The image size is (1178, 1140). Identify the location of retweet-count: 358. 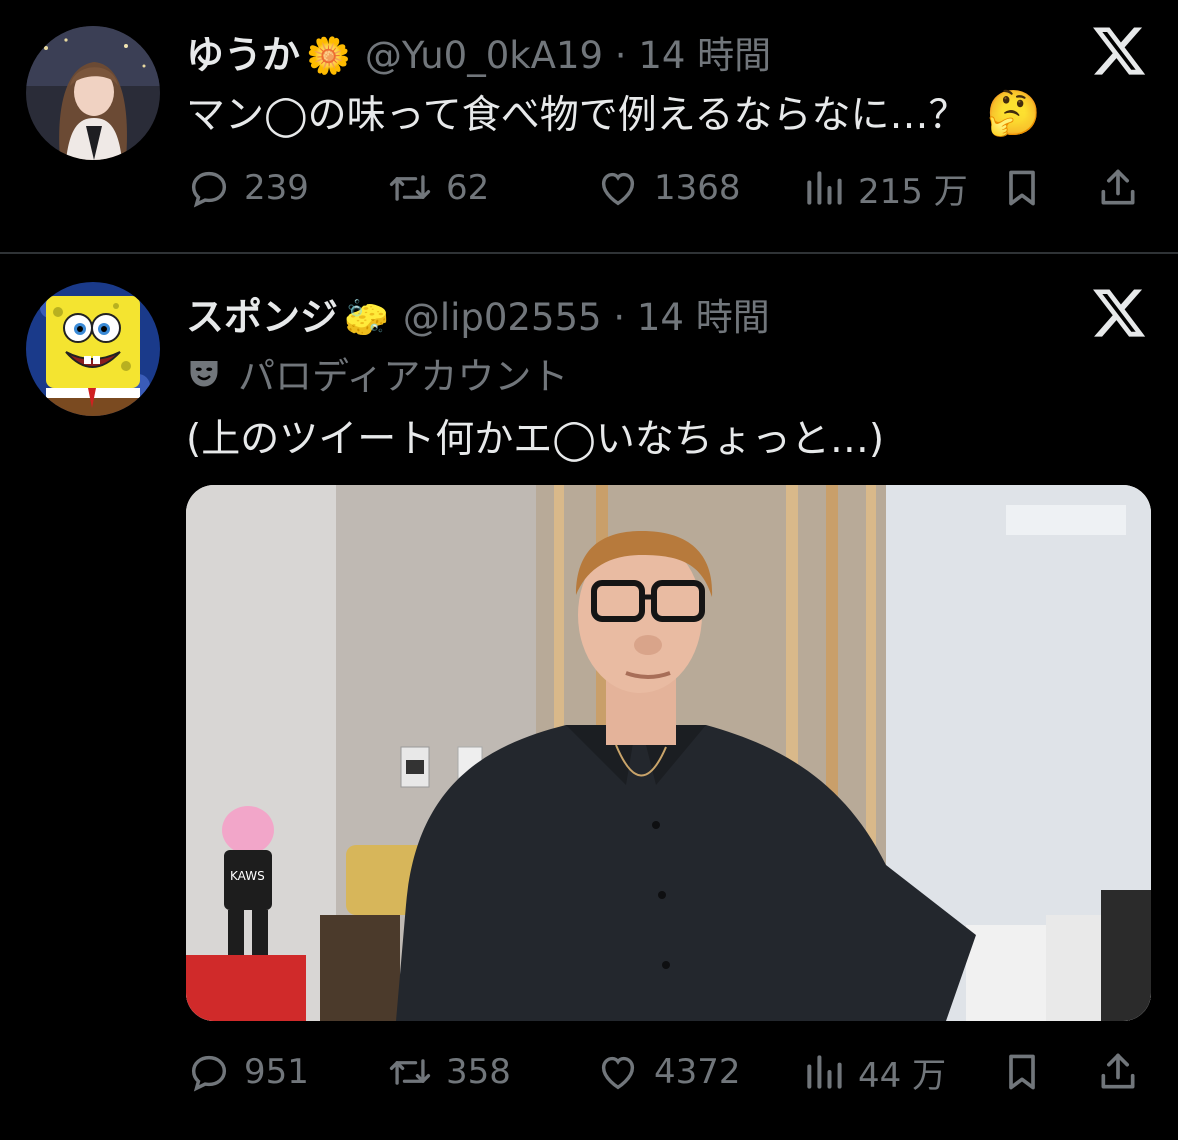
(478, 1072).